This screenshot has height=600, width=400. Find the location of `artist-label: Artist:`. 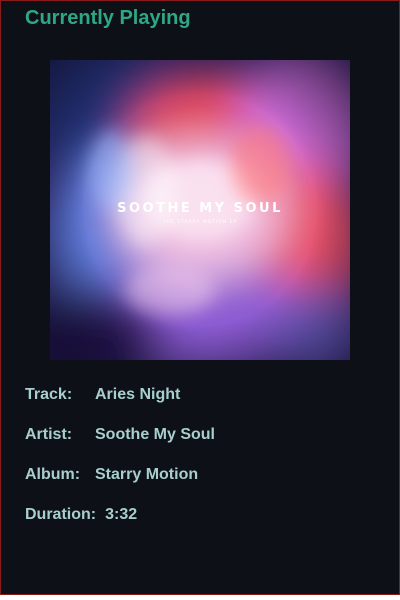

artist-label: Artist: is located at coordinates (49, 434).